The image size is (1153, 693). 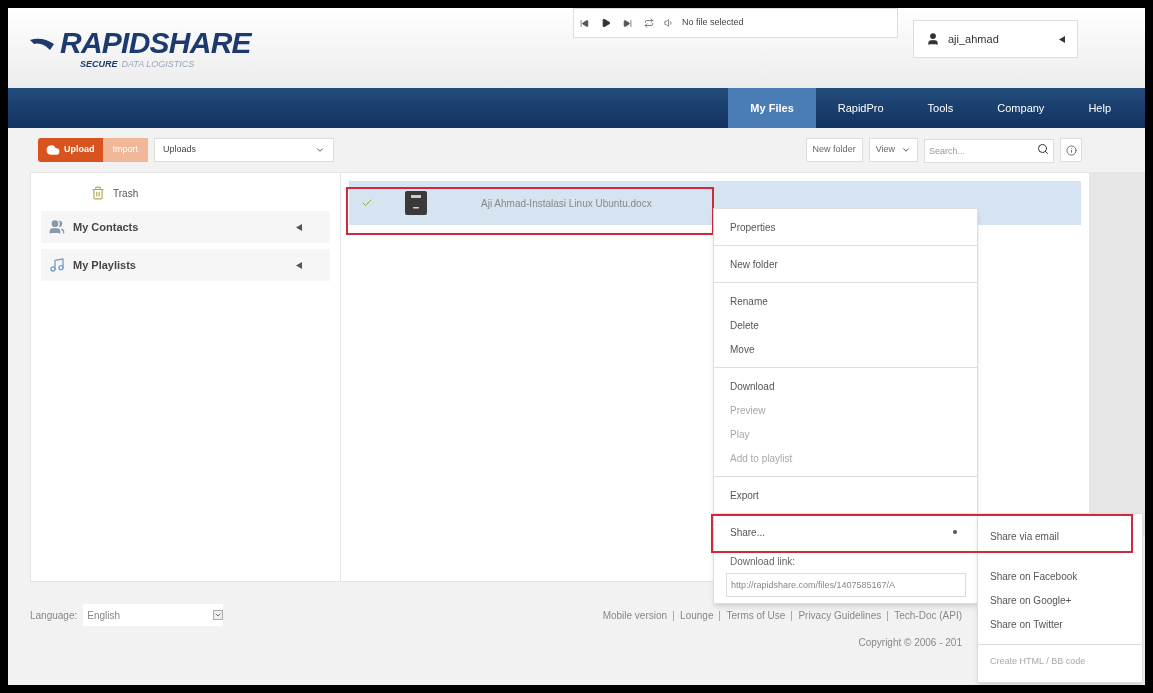 I want to click on trash-icon, so click(x=98, y=193).